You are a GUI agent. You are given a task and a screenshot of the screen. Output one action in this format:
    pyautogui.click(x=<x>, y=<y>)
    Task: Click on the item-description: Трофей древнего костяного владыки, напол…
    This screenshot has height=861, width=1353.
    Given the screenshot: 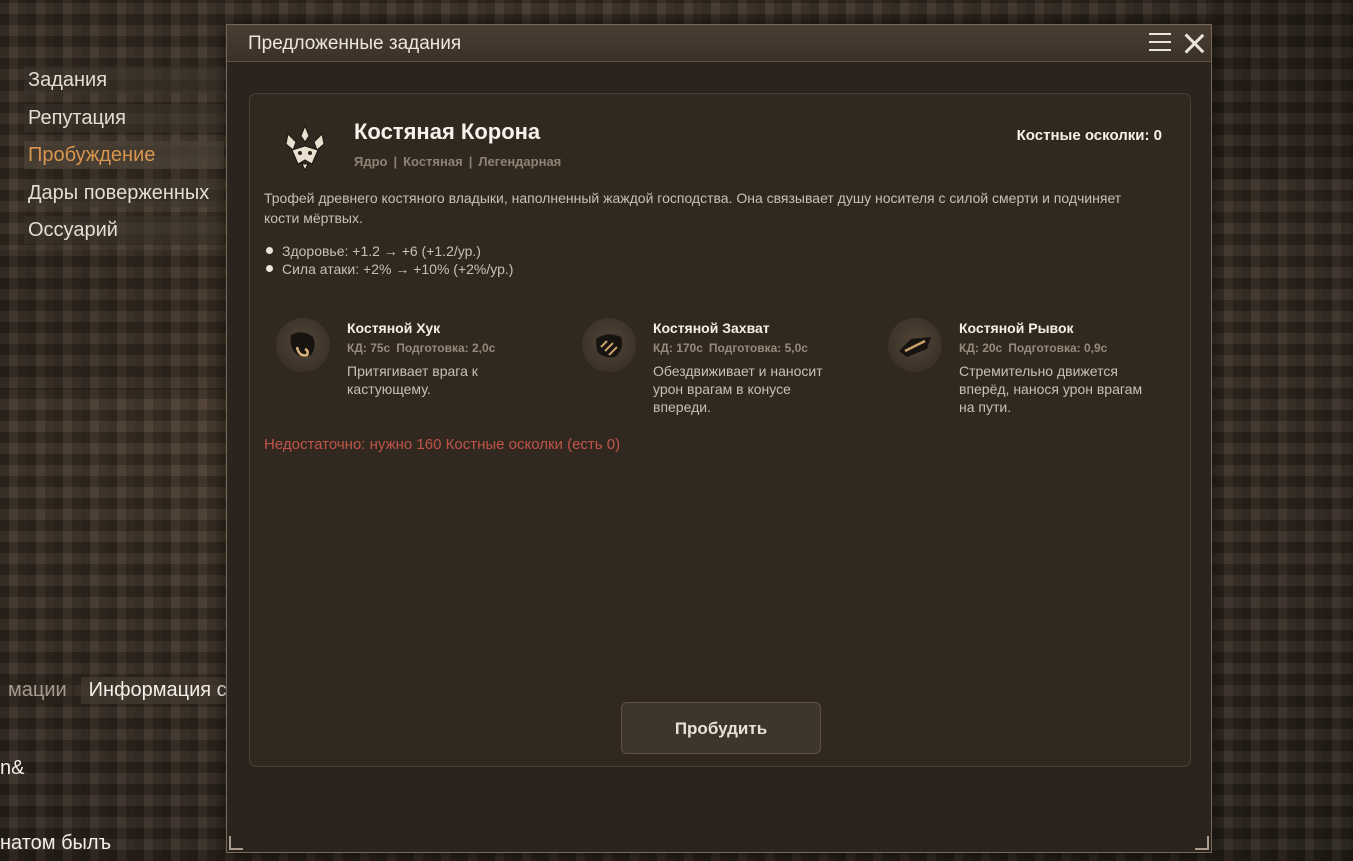 What is the action you would take?
    pyautogui.click(x=693, y=208)
    